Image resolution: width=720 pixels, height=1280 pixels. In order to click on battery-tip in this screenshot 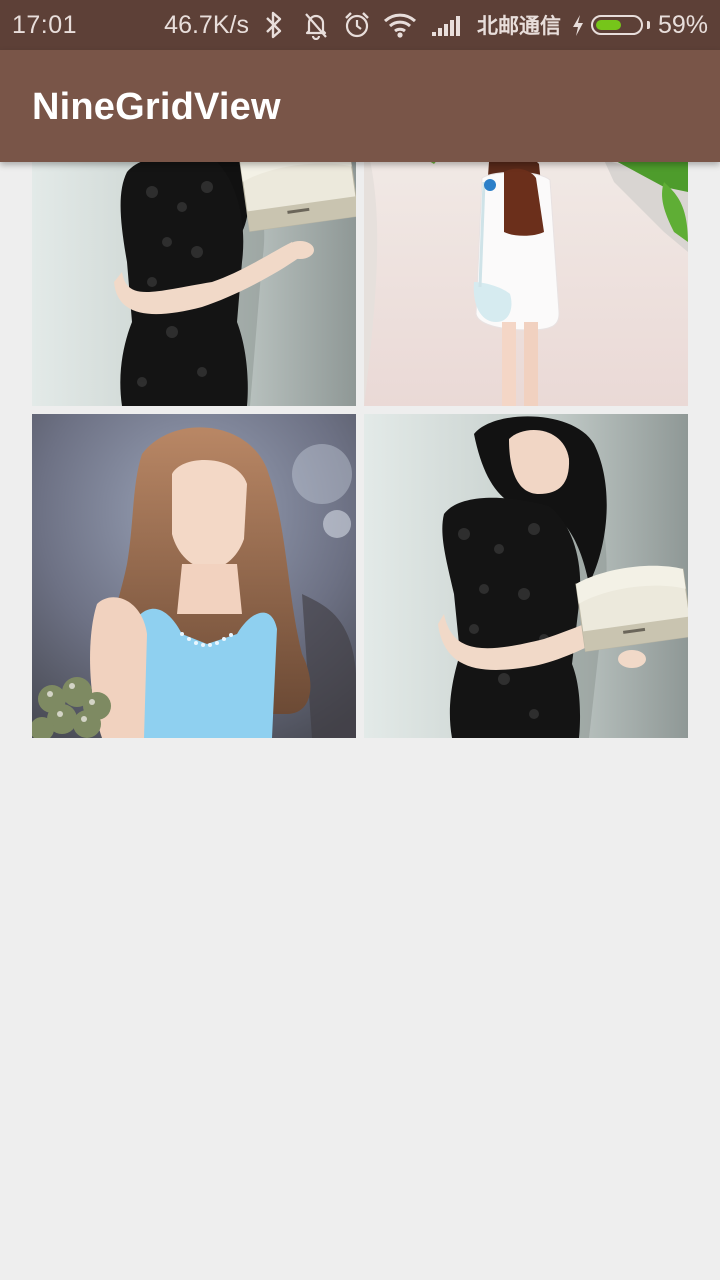, I will do `click(648, 25)`.